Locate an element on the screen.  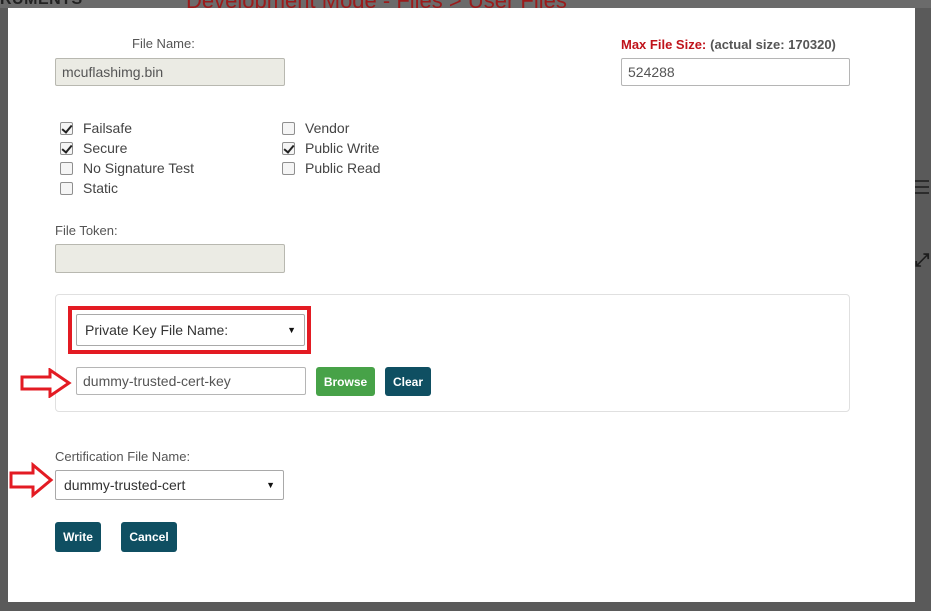
checkbox-public-read-row: Public Read is located at coordinates (331, 168).